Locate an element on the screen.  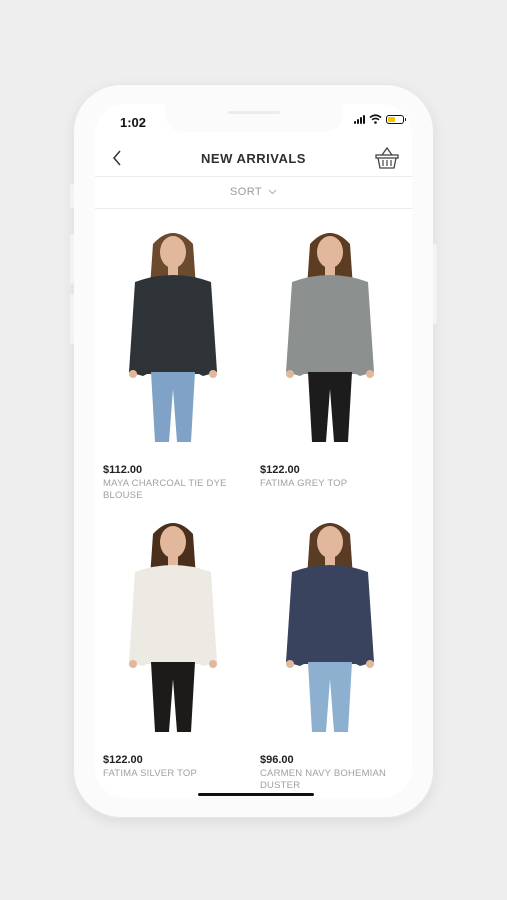
product-price: $112.00 is located at coordinates (123, 470).